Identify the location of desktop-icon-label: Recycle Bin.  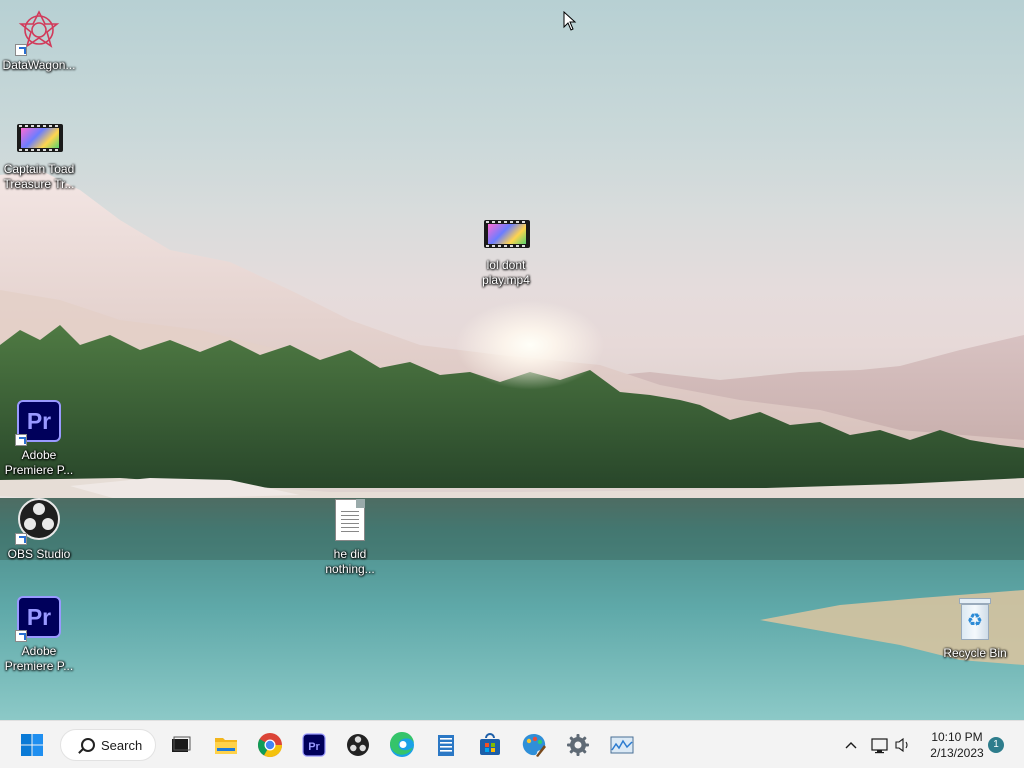
(975, 653).